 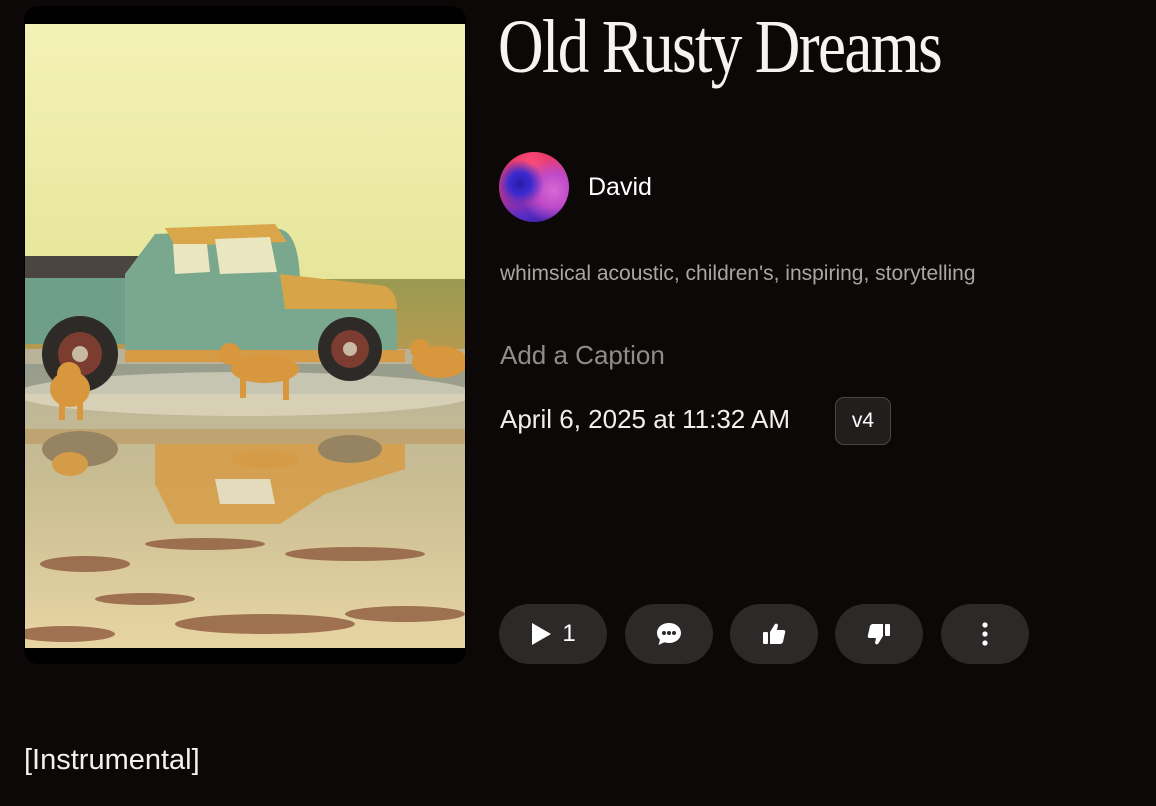 What do you see at coordinates (541, 634) in the screenshot?
I see `play-icon` at bounding box center [541, 634].